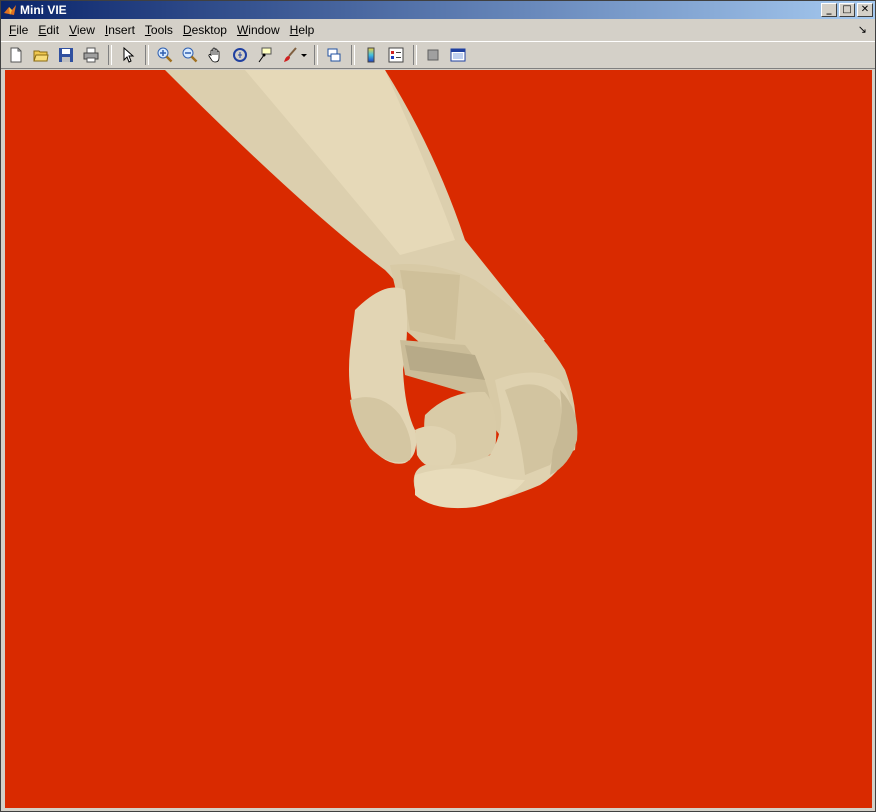  Describe the element at coordinates (10, 10) in the screenshot. I see `matlab-logo-icon` at that location.